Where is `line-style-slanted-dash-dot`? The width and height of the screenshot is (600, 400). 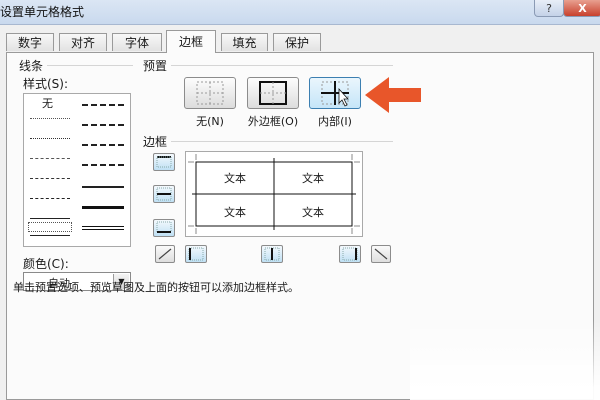
line-style-slanted-dash-dot is located at coordinates (103, 125).